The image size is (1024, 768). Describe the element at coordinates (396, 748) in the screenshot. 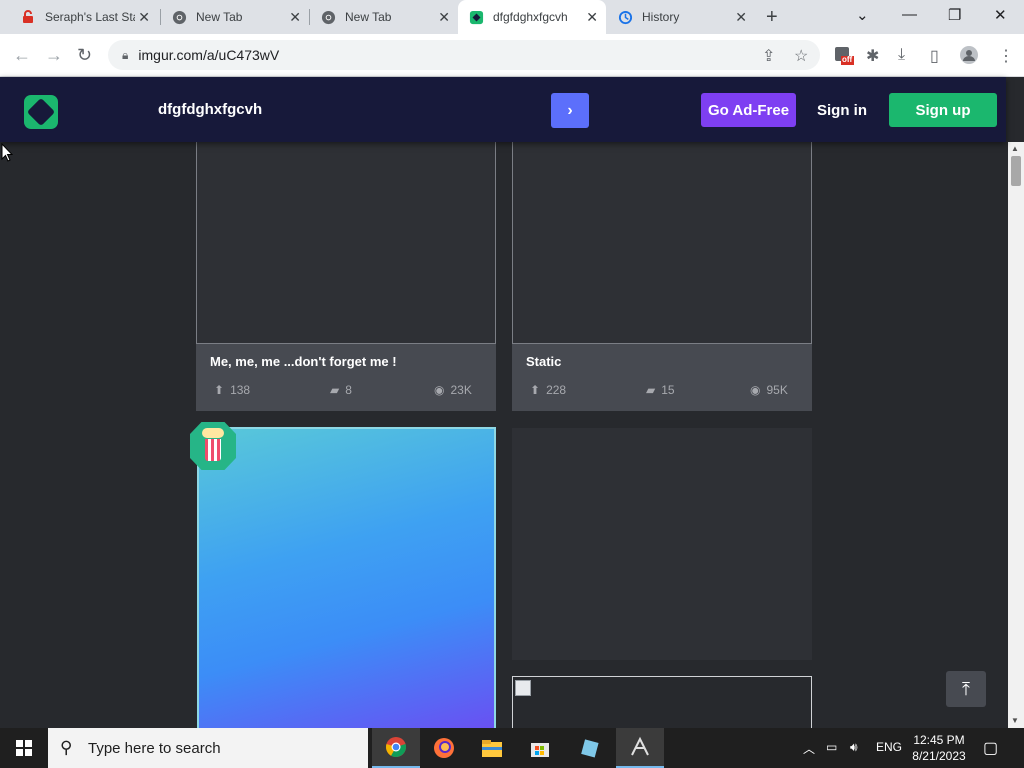

I see `taskbar-chrome-icon` at that location.